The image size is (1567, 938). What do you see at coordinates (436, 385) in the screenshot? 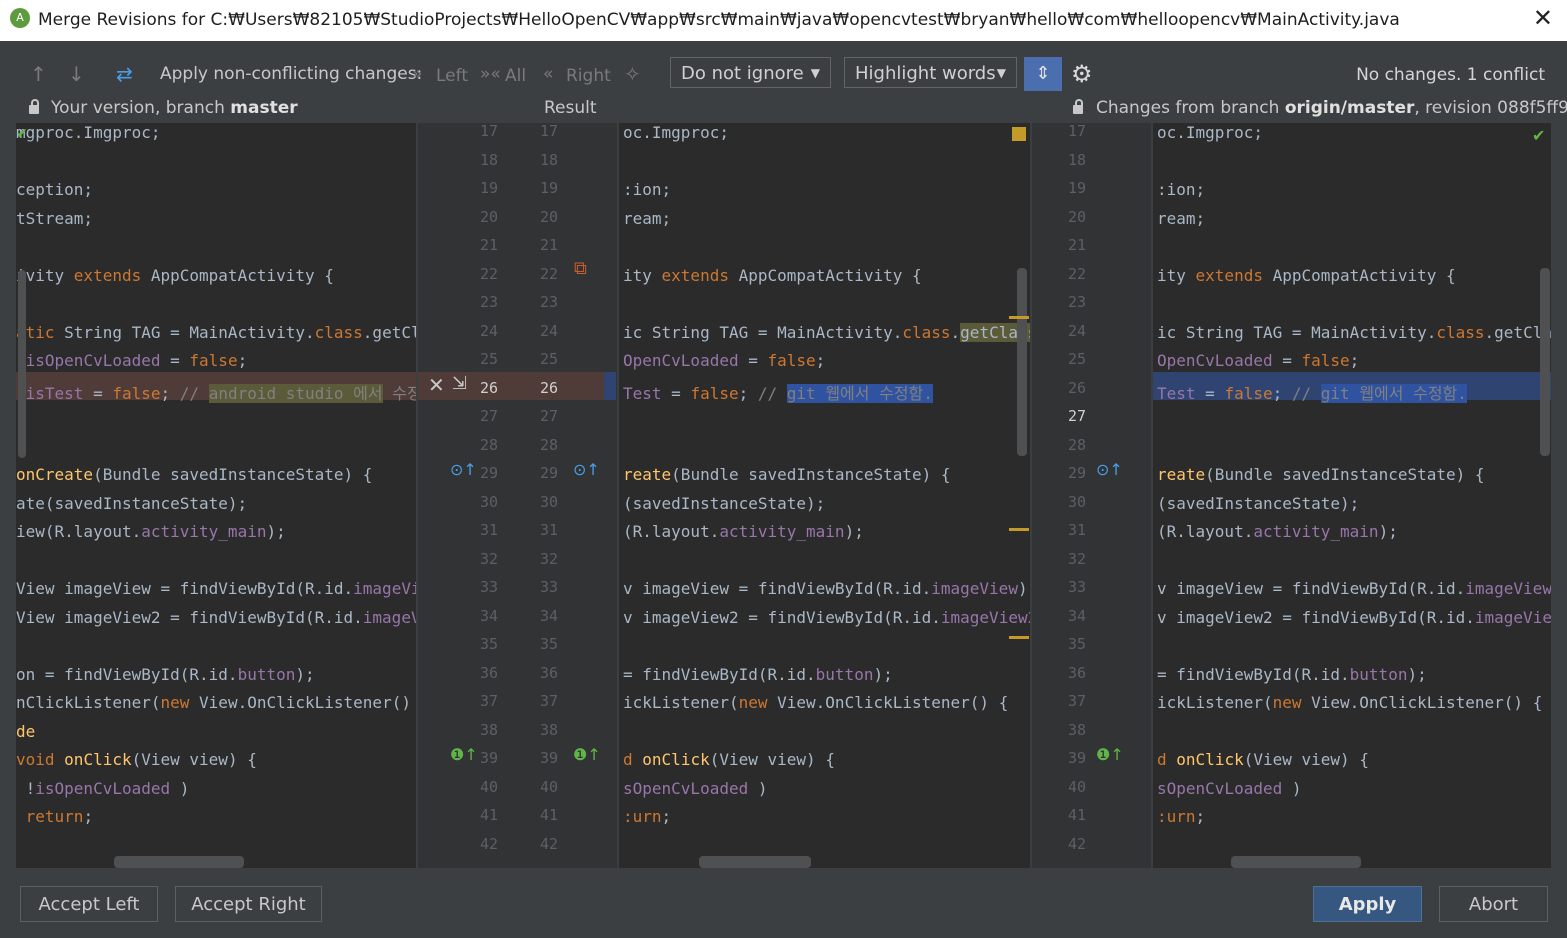
I see `ignore-change-icon: ✕` at bounding box center [436, 385].